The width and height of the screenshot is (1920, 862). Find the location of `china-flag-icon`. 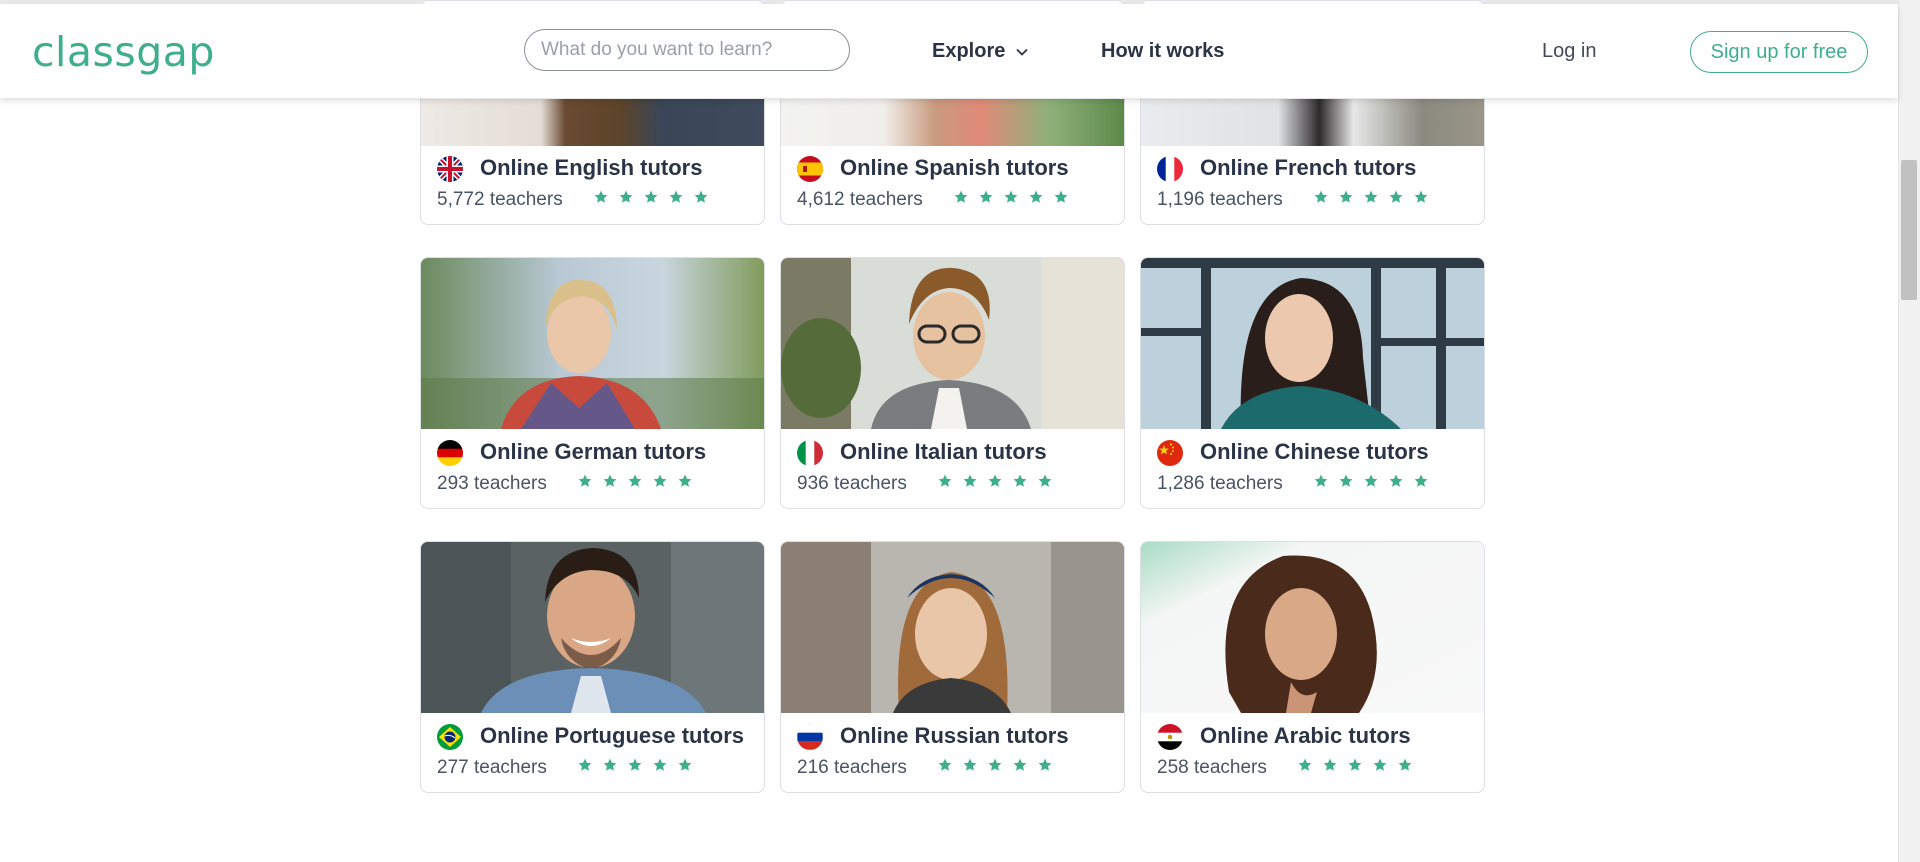

china-flag-icon is located at coordinates (1170, 453).